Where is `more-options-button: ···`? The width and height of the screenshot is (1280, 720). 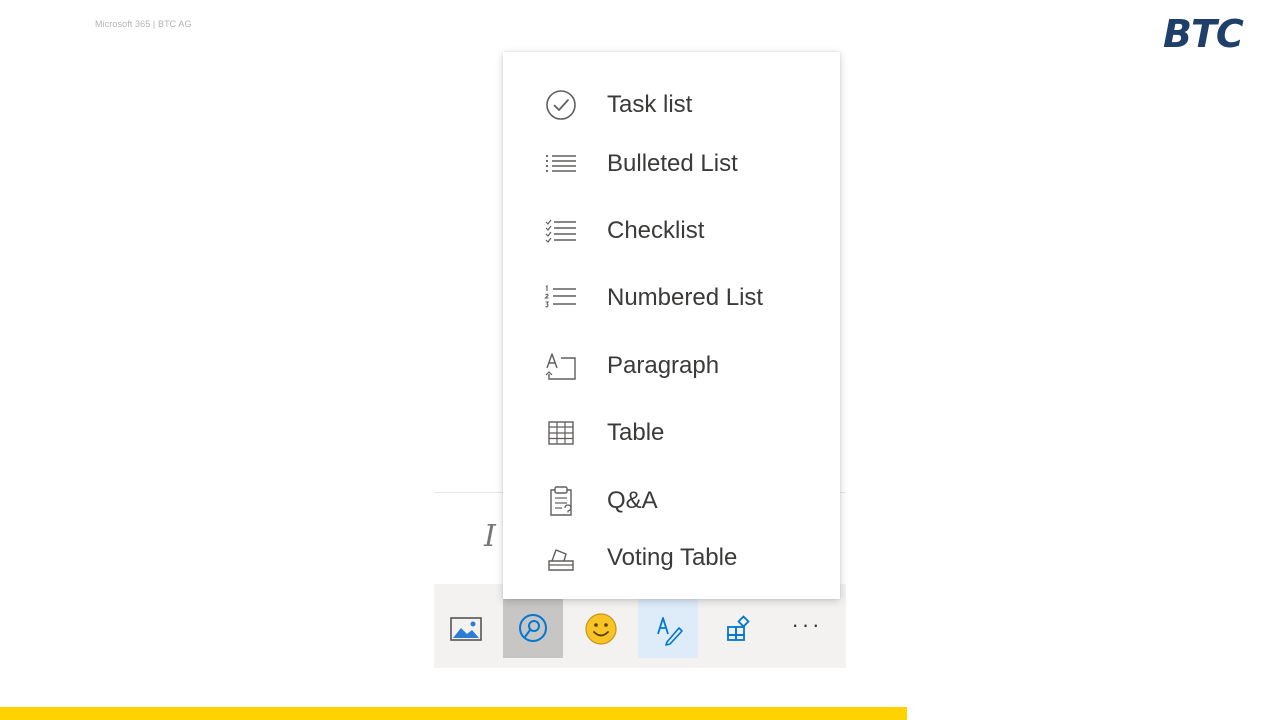
more-options-button: ··· is located at coordinates (807, 628).